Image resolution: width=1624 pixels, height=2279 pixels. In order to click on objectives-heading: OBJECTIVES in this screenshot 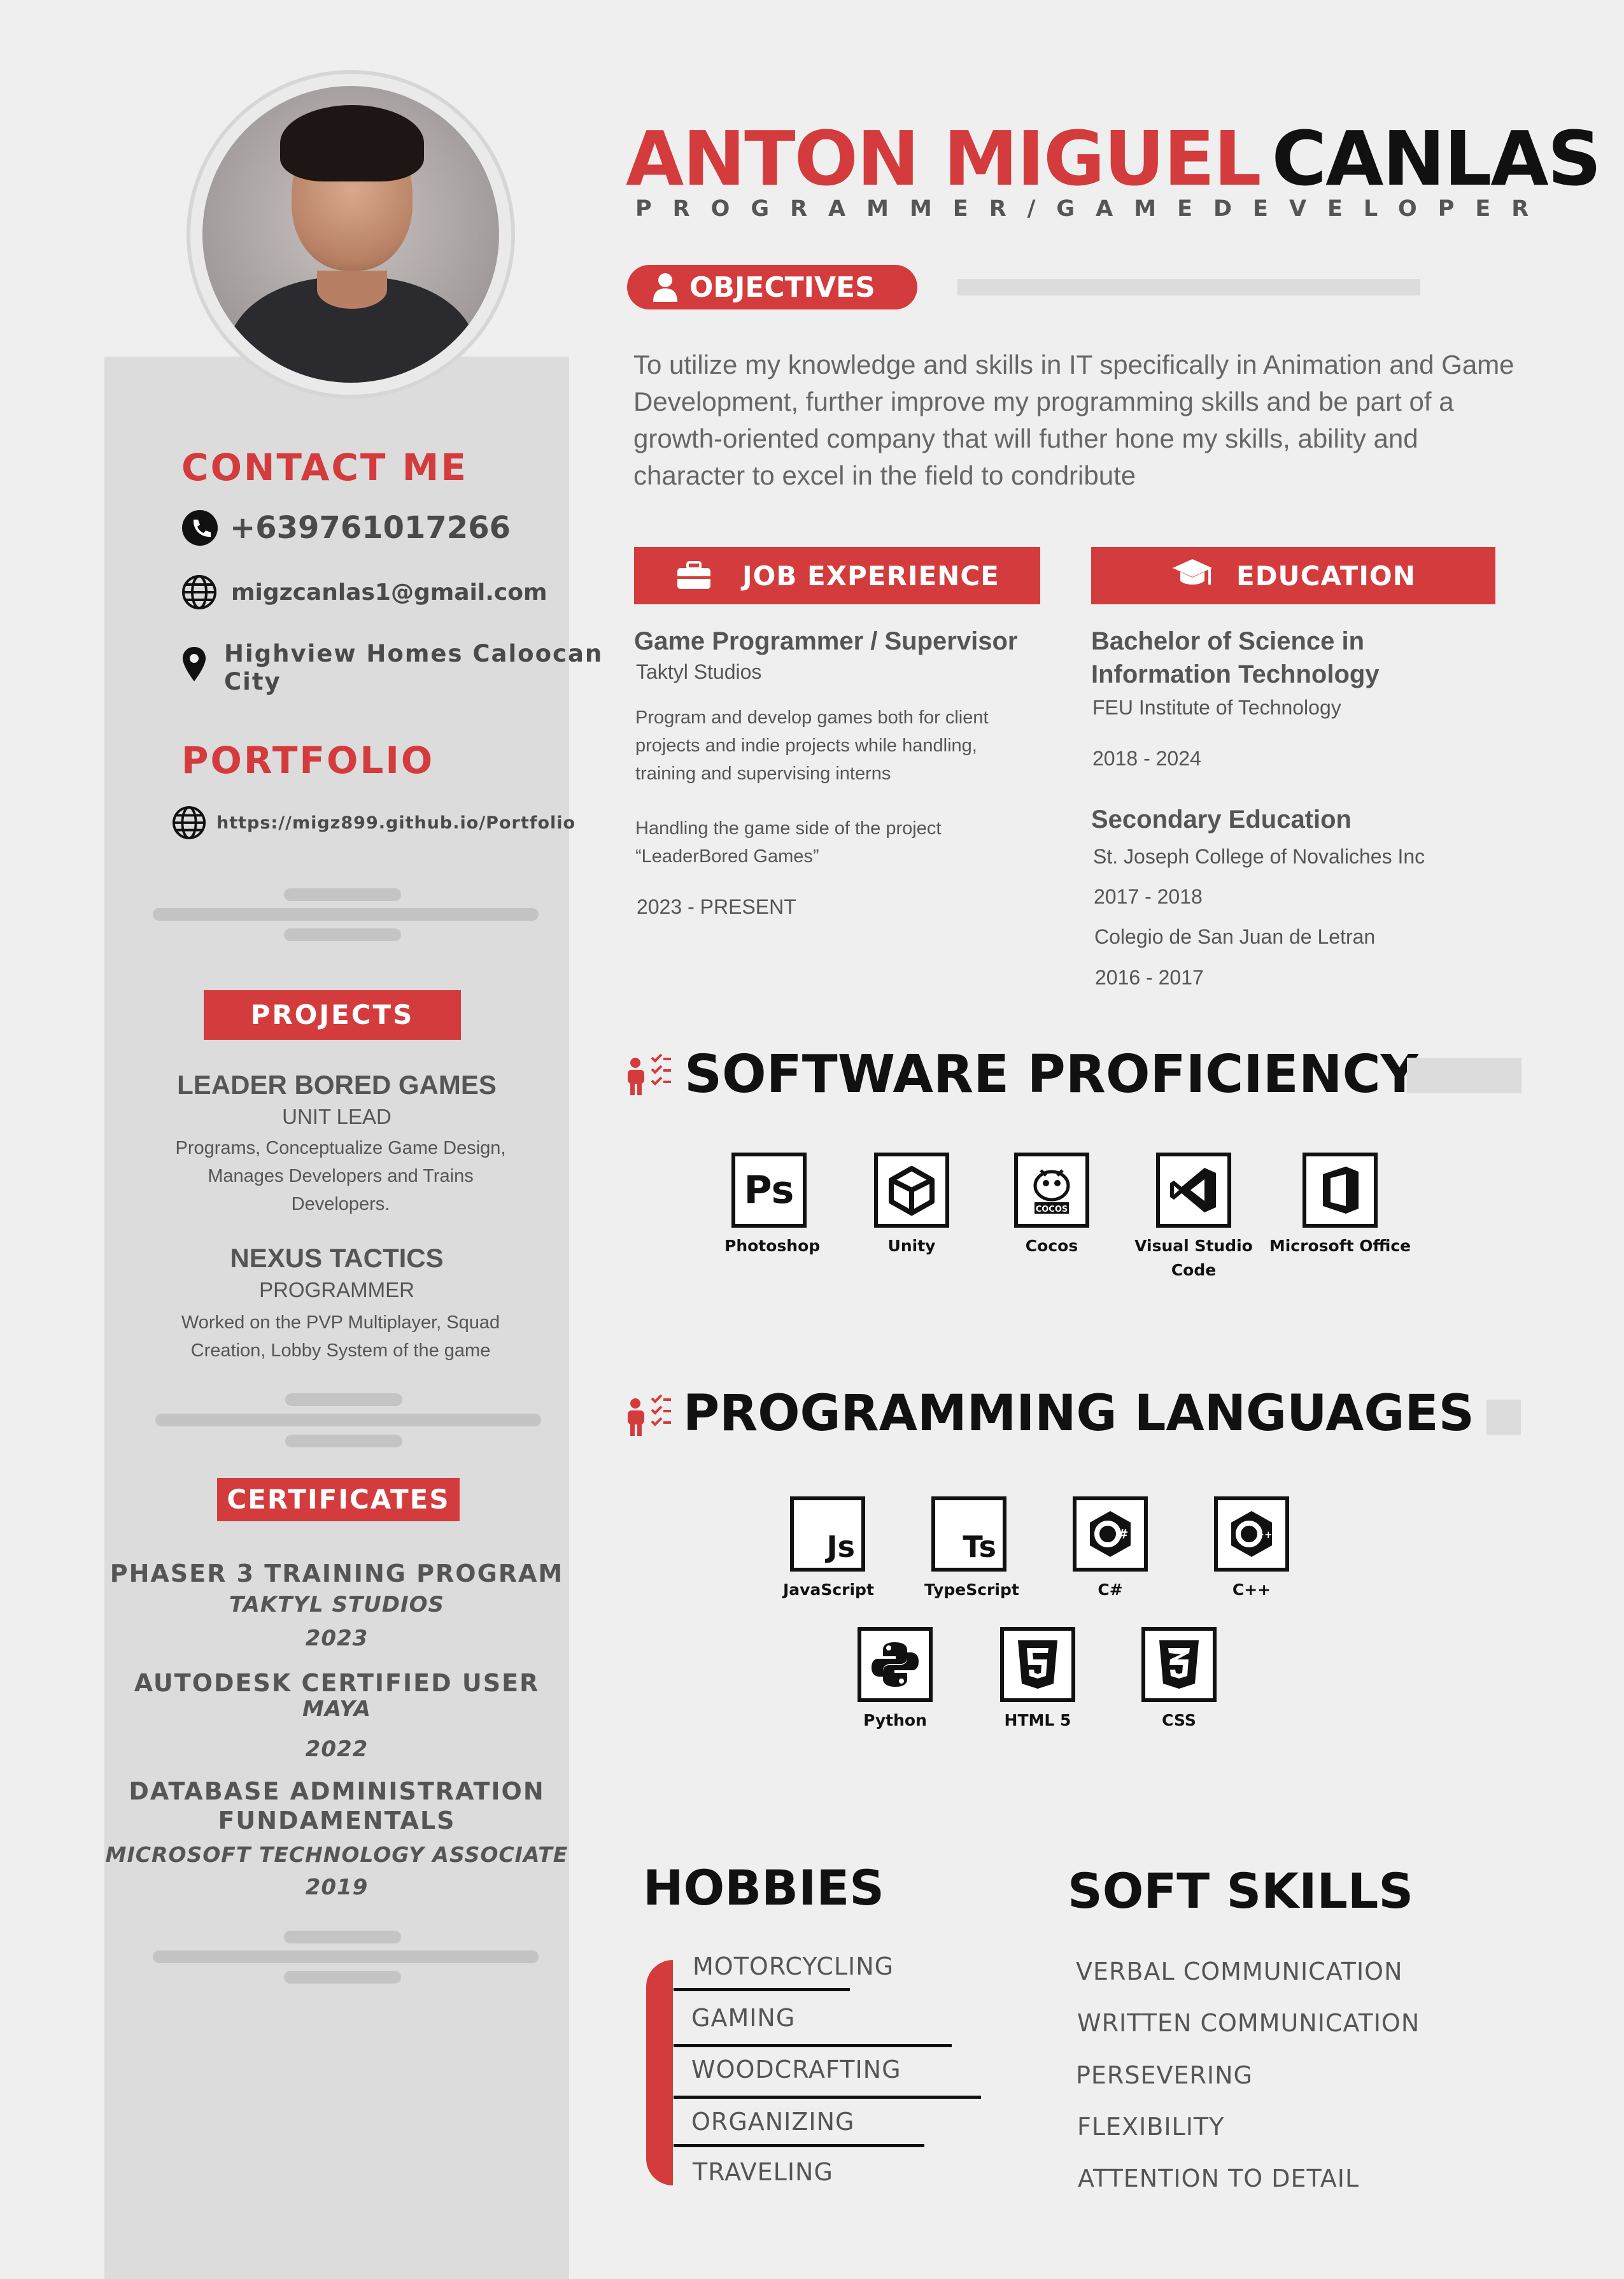, I will do `click(772, 287)`.